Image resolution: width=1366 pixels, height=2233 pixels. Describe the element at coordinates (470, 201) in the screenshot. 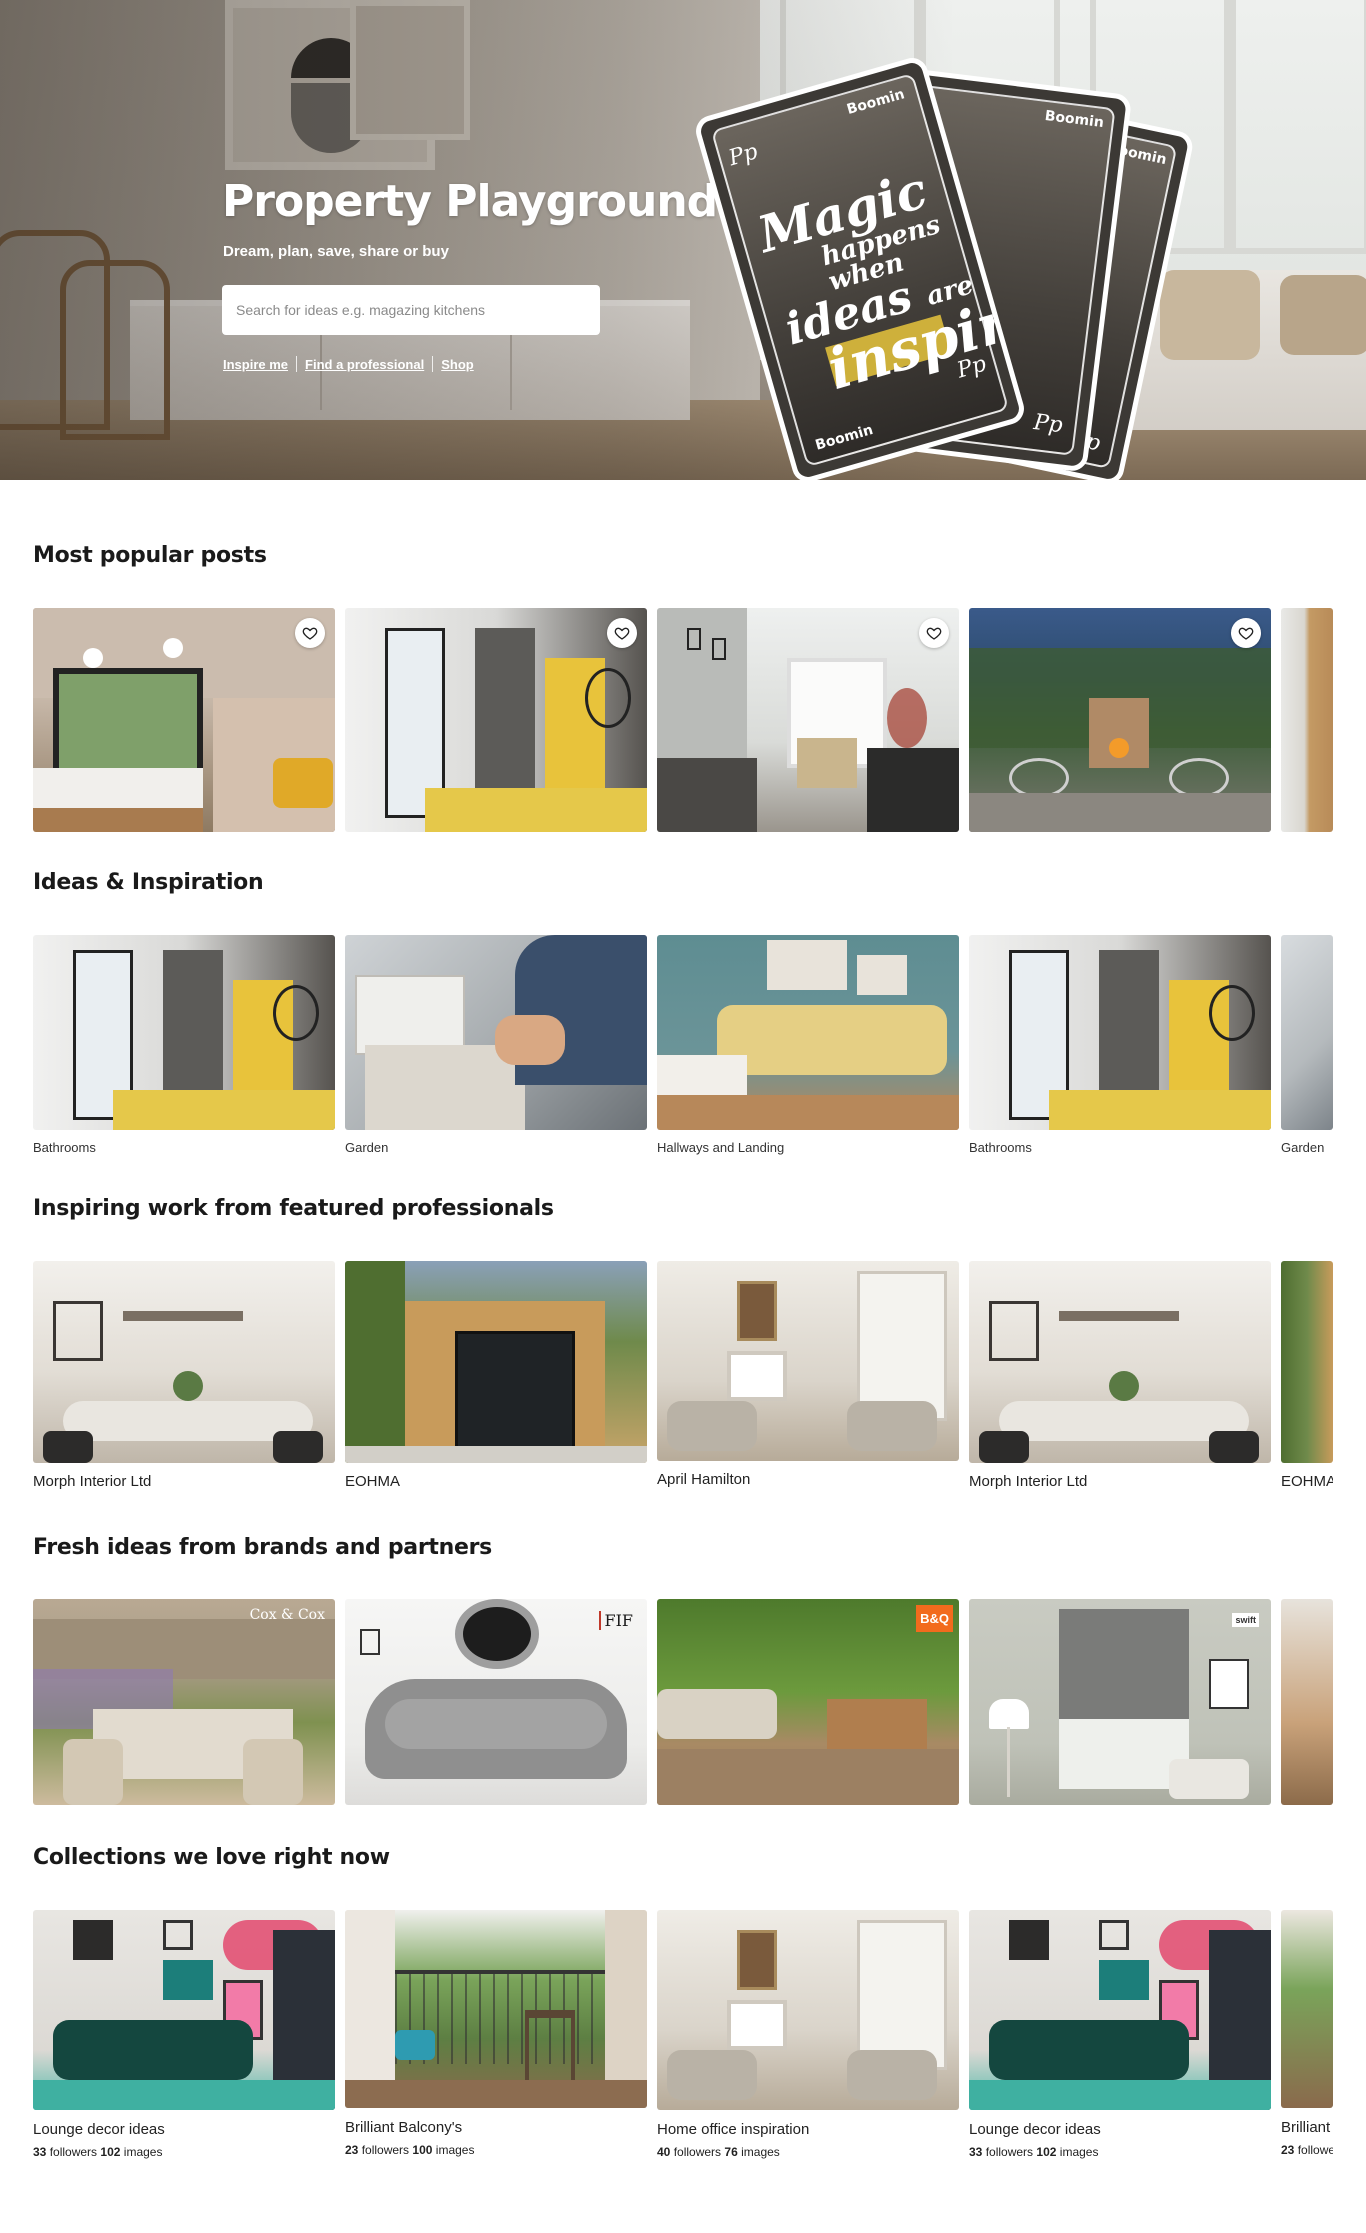

I see `page-title: Property Playground` at that location.